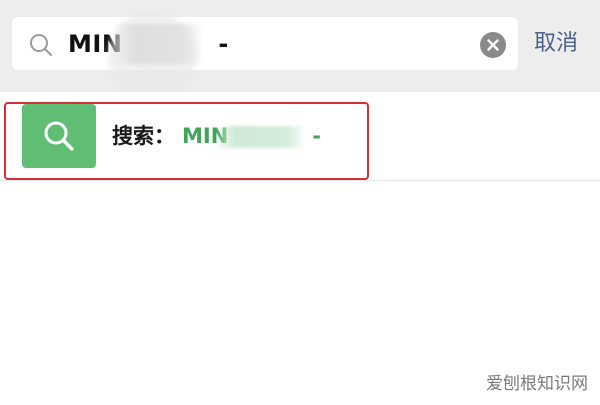  I want to click on watermark: 爱刨根知识网, so click(537, 384).